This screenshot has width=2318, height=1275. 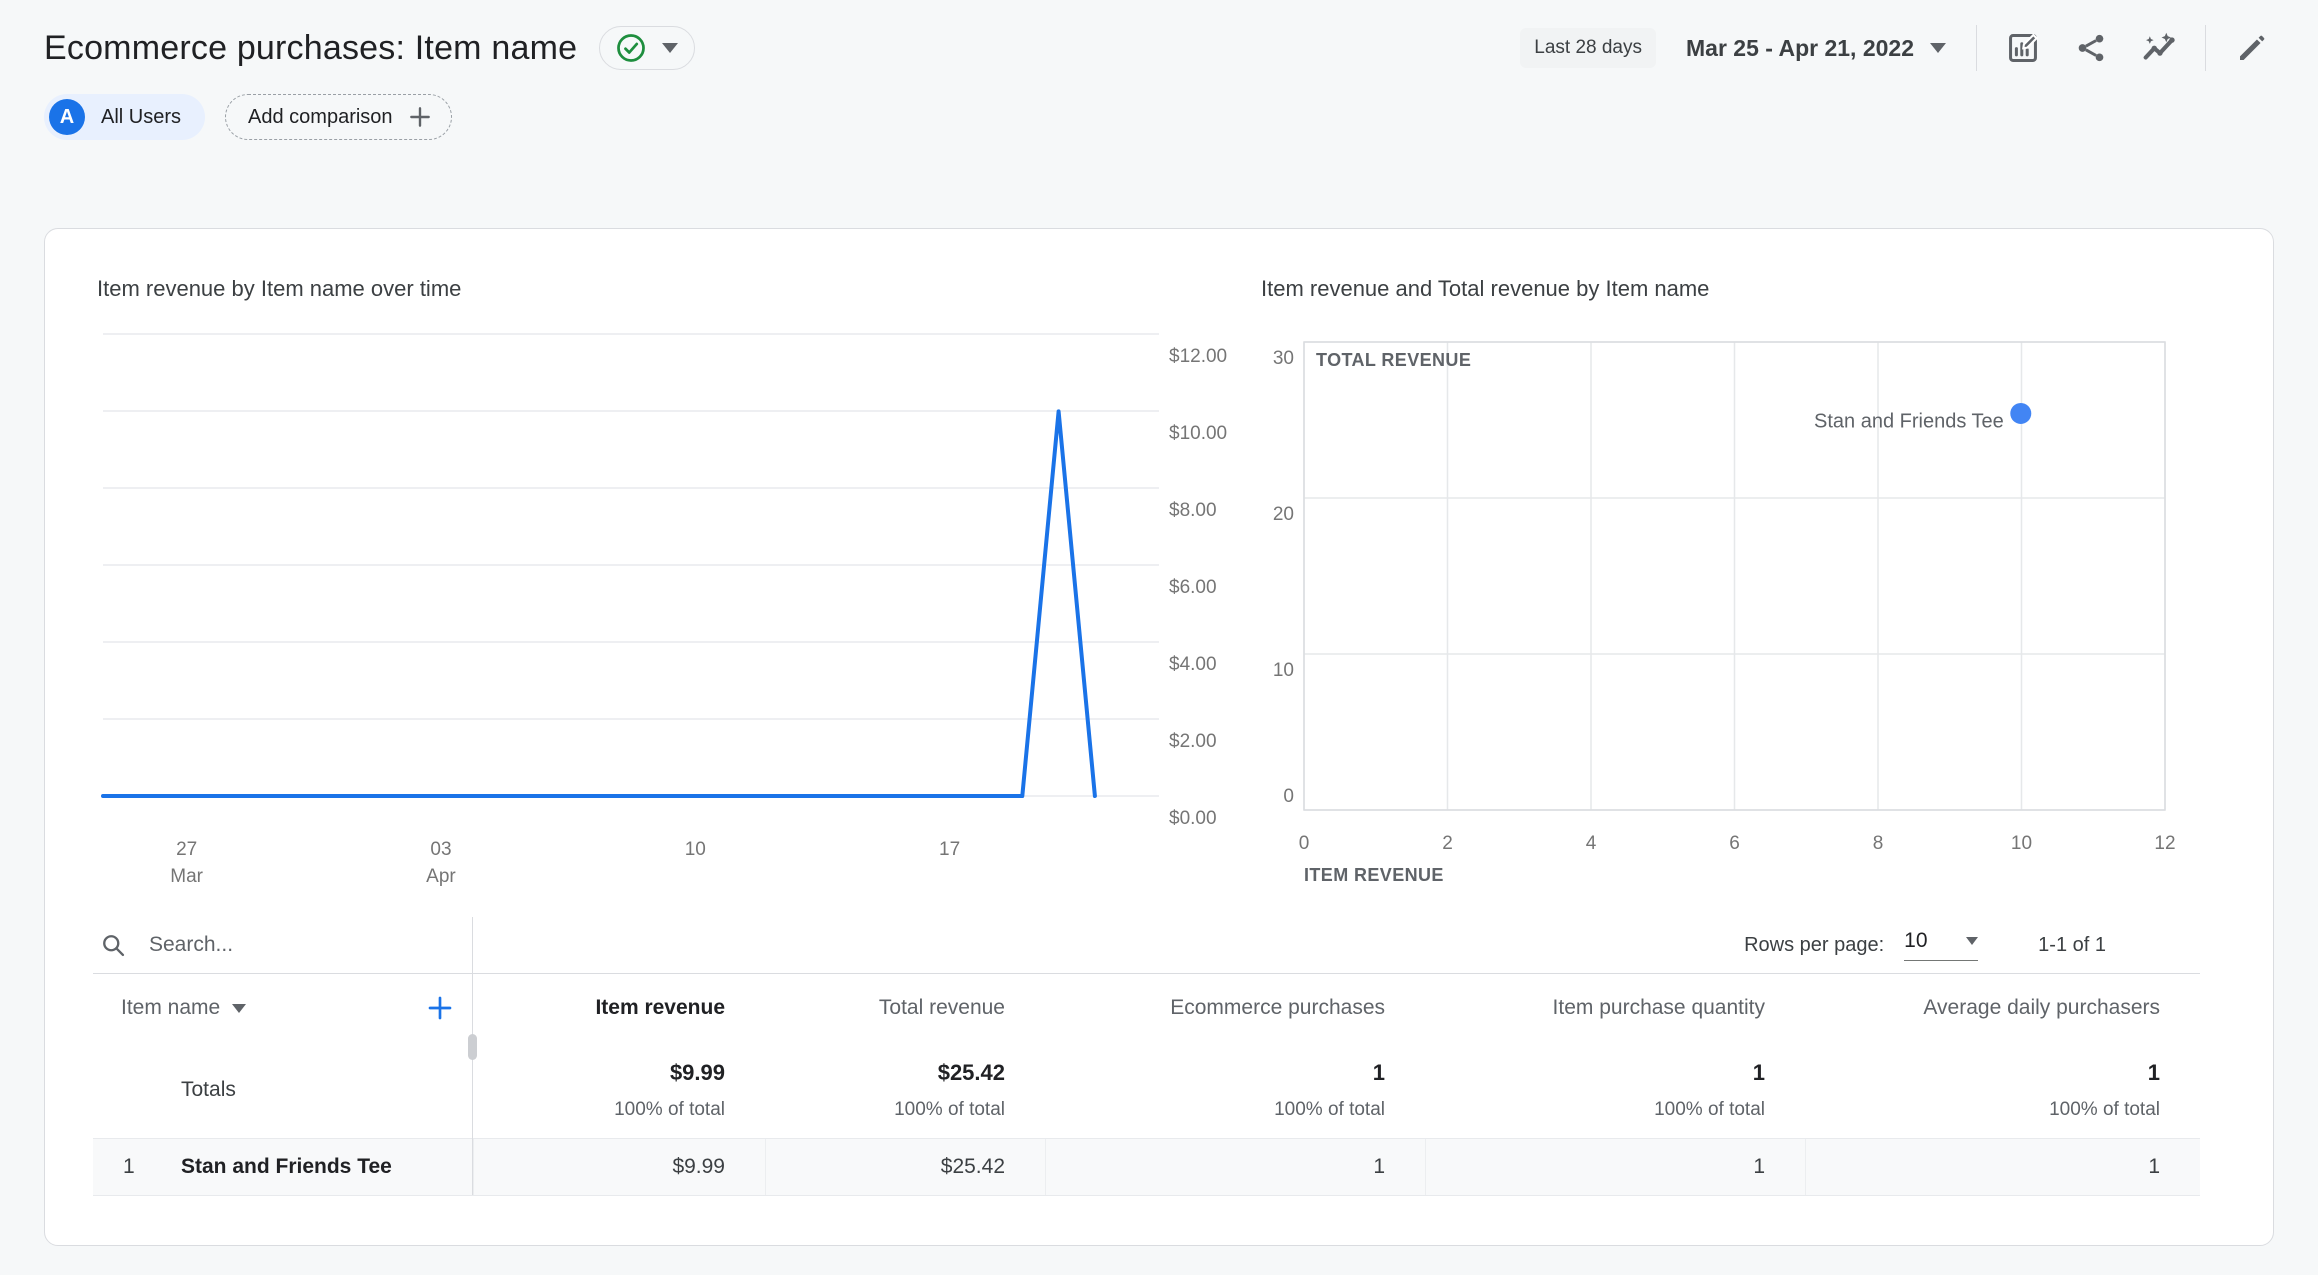 I want to click on y-axis-tick: $10.00, so click(x=1198, y=433).